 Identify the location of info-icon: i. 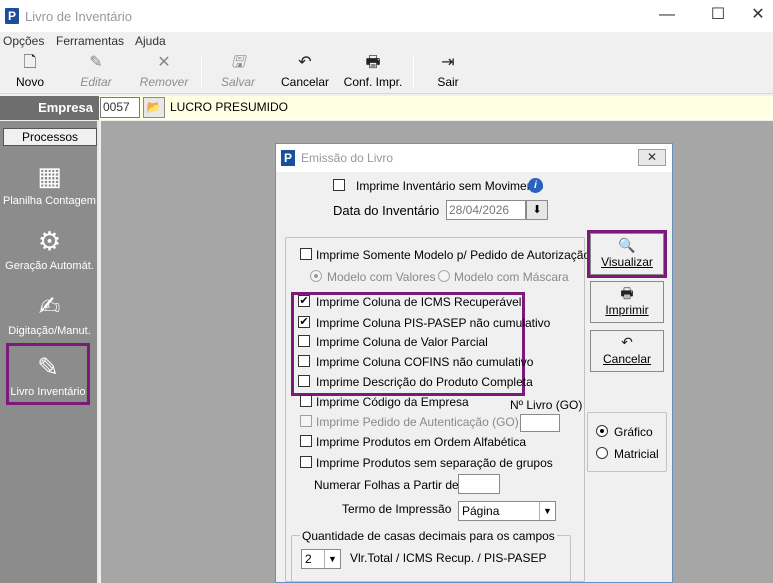
(535, 185).